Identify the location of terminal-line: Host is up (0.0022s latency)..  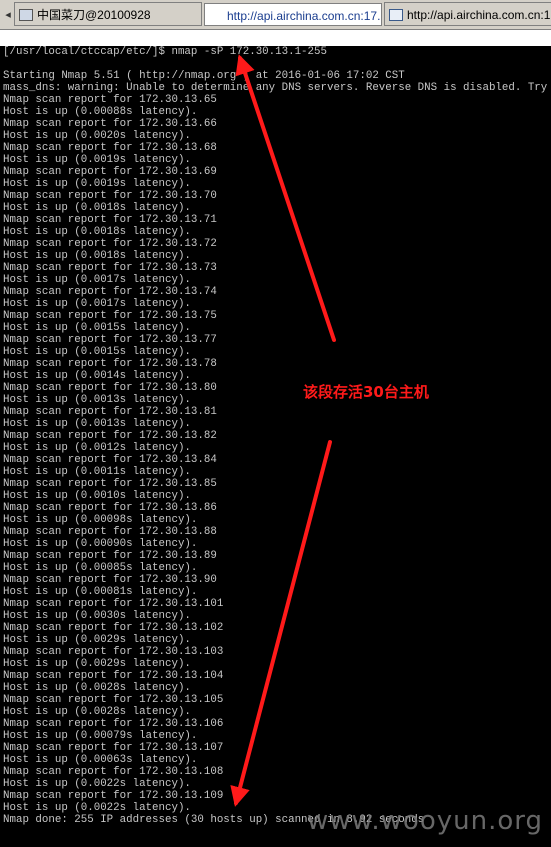
(97, 784).